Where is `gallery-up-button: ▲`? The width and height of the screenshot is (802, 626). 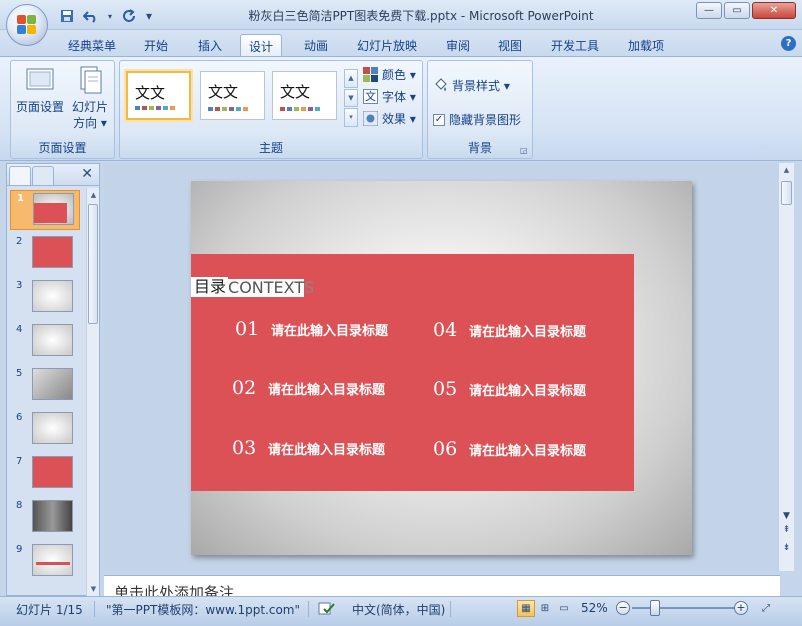
gallery-up-button: ▲ is located at coordinates (351, 78).